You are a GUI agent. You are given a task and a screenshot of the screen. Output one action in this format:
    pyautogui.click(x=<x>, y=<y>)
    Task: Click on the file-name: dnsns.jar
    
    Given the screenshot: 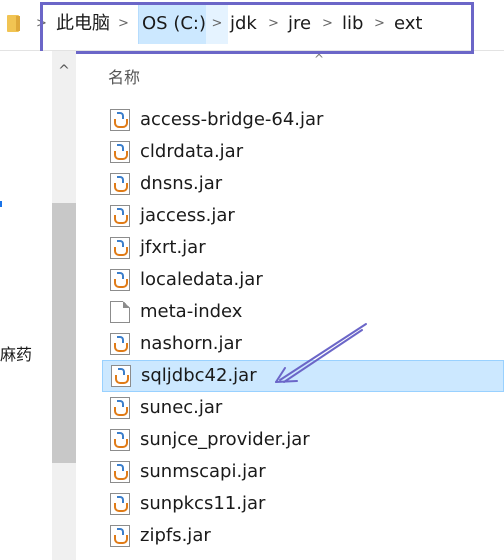 What is the action you would take?
    pyautogui.click(x=181, y=183)
    